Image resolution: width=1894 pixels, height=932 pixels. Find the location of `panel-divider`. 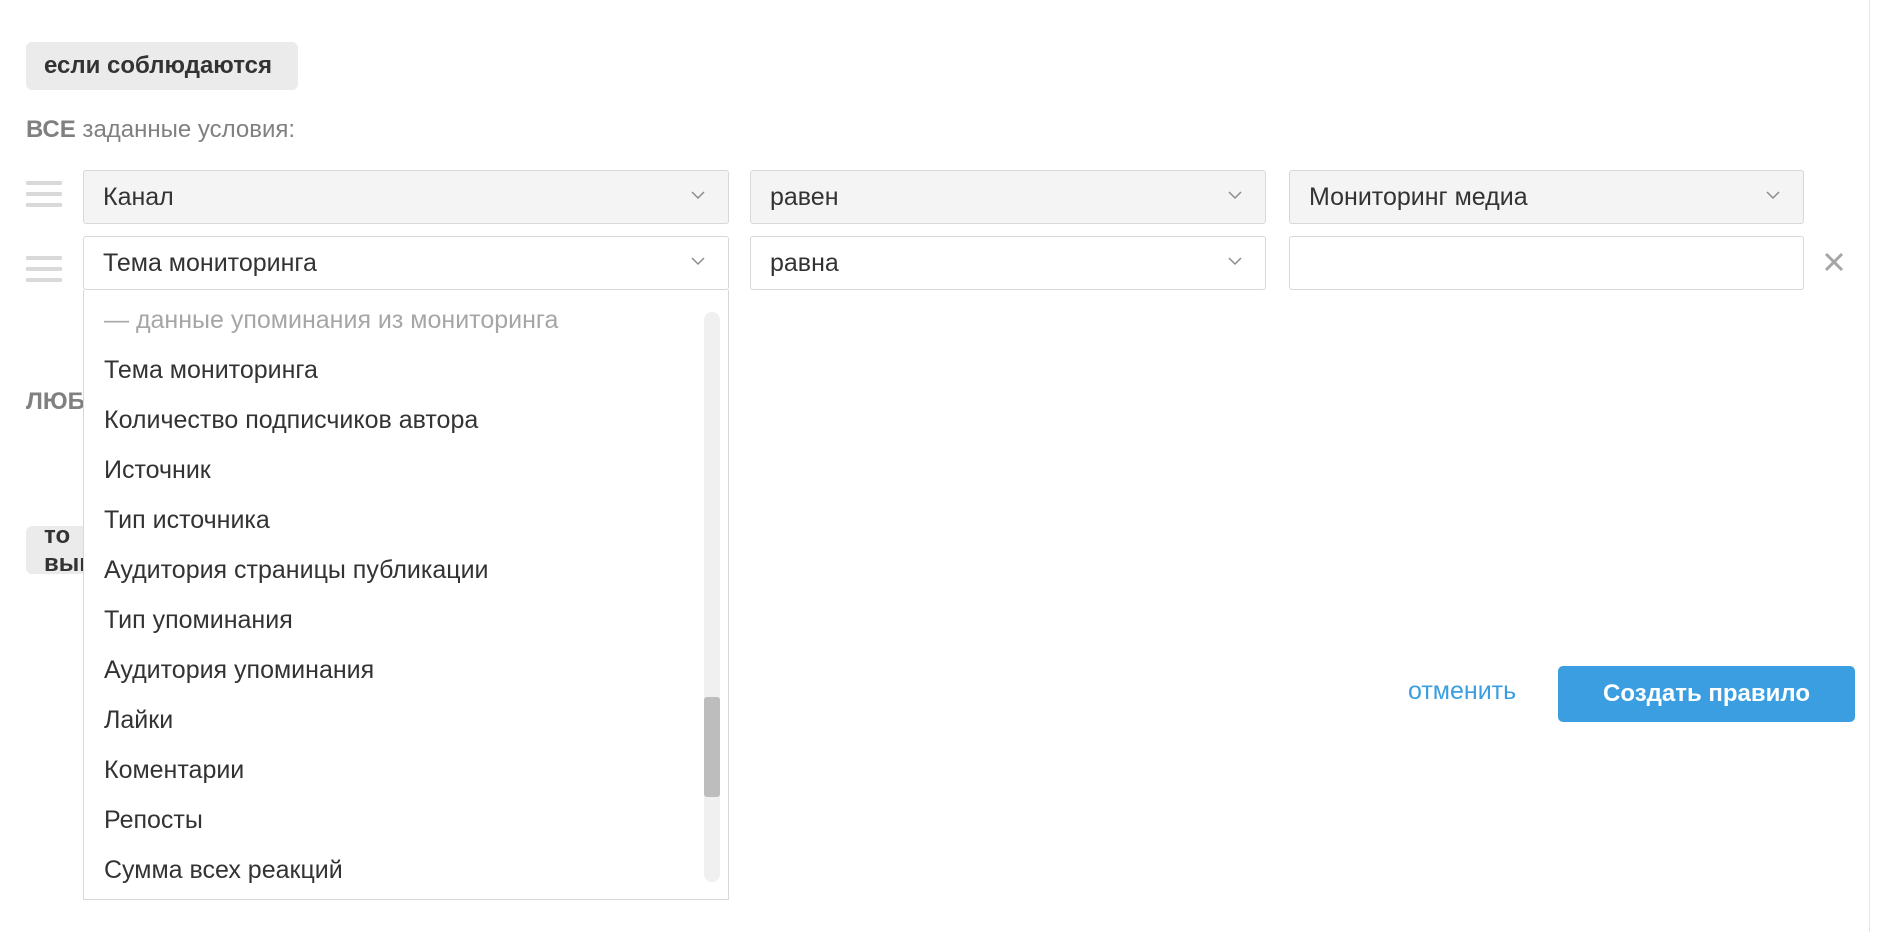

panel-divider is located at coordinates (1869, 466).